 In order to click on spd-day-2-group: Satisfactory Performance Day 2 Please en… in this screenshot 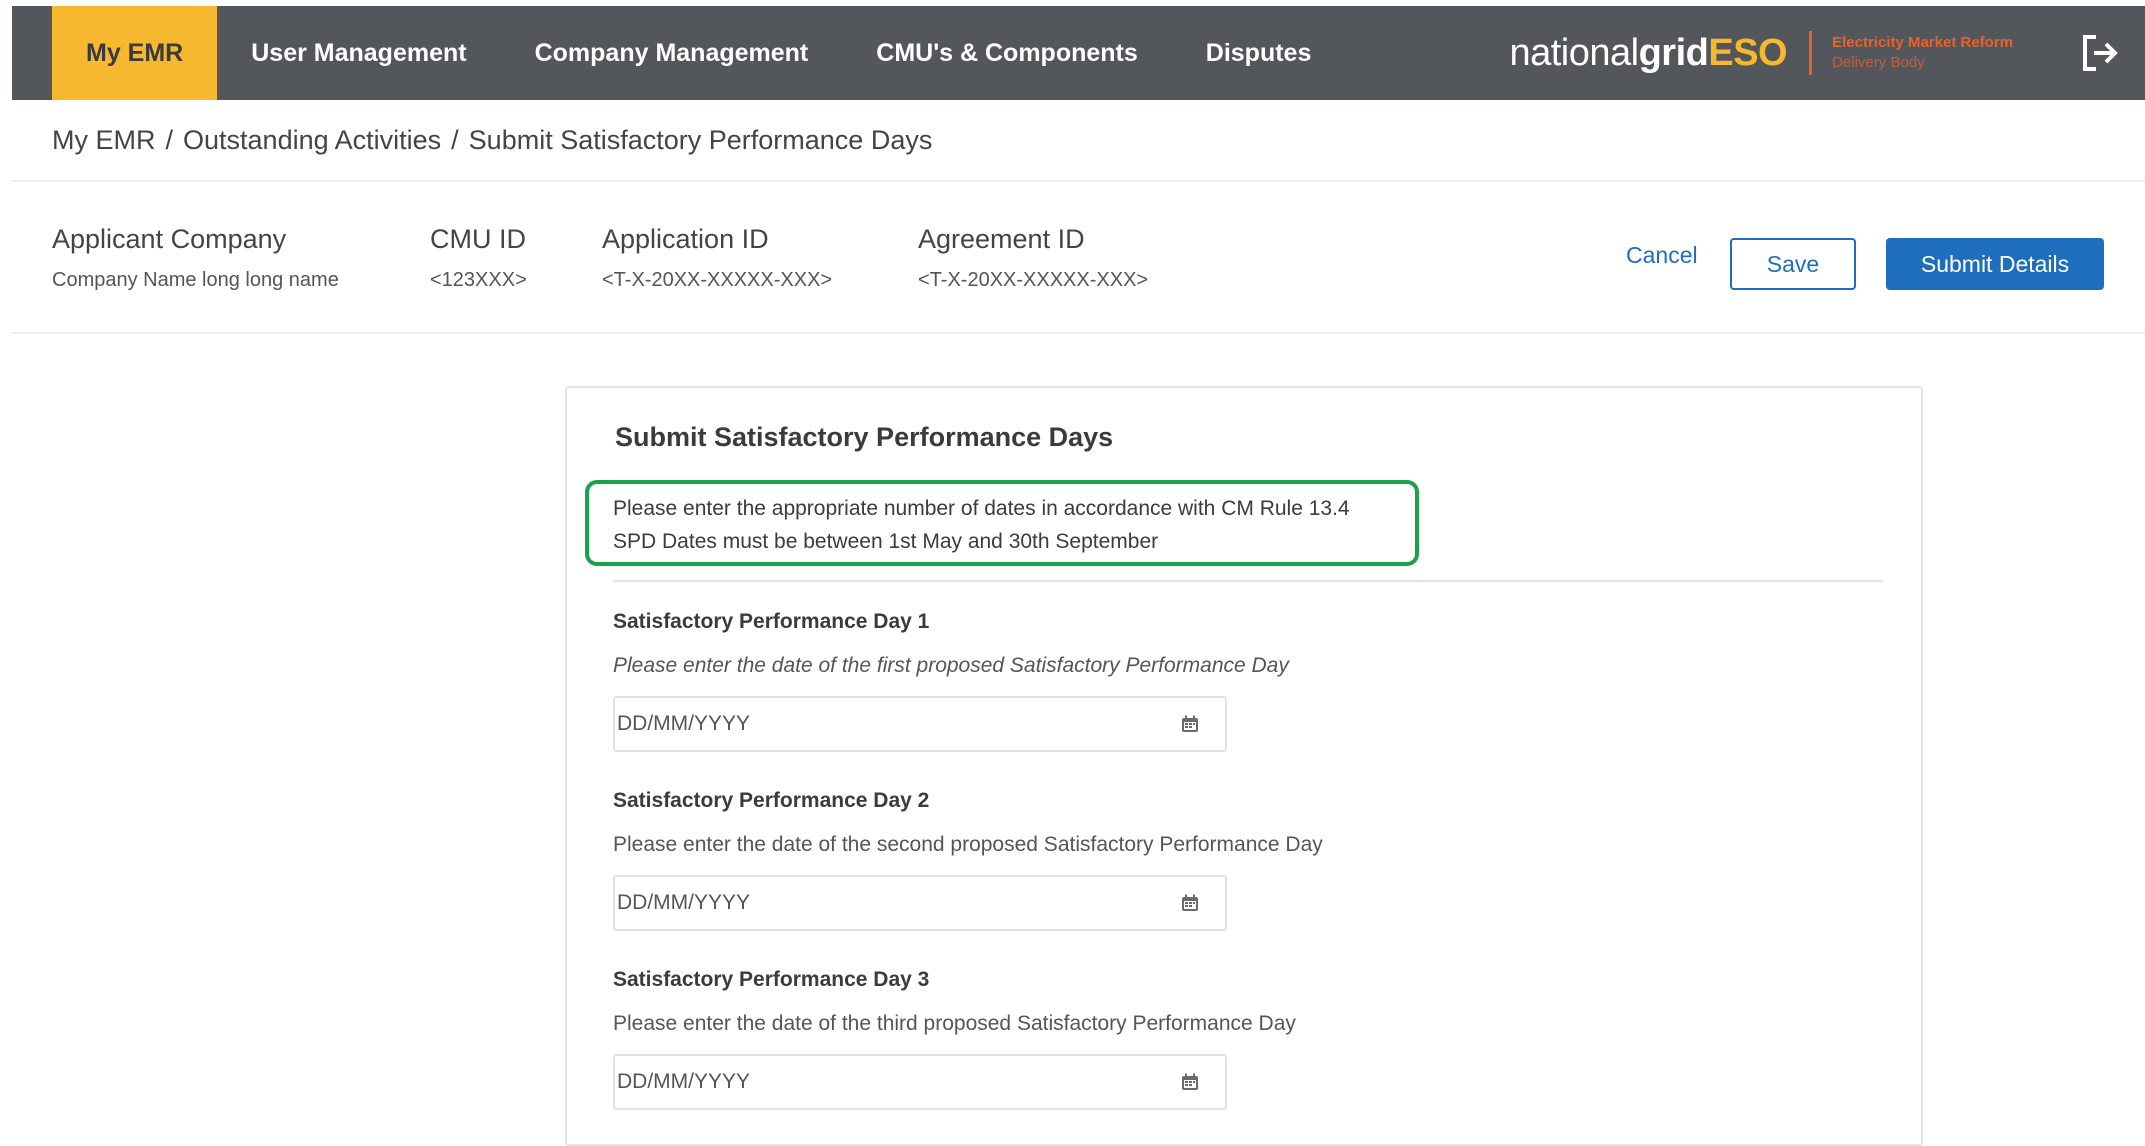, I will do `click(968, 860)`.